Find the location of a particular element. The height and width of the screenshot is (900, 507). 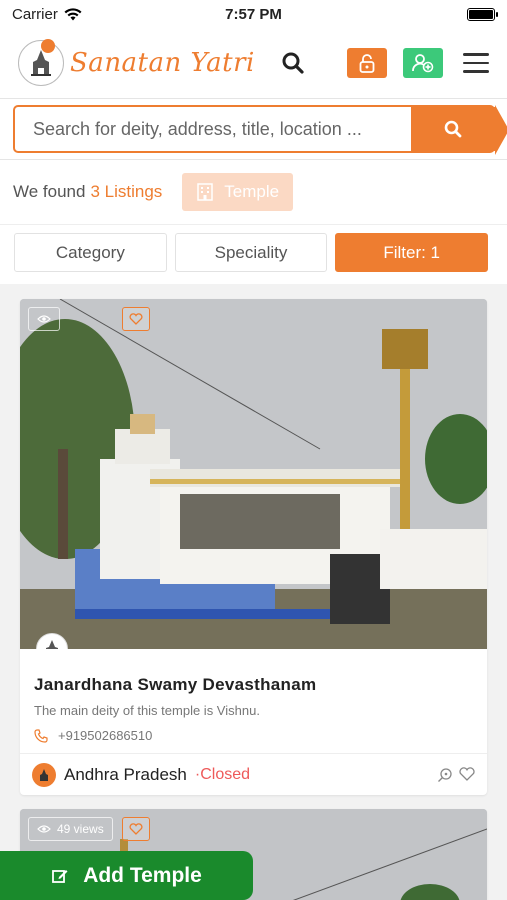

speciality-button: Speciality is located at coordinates (251, 252).